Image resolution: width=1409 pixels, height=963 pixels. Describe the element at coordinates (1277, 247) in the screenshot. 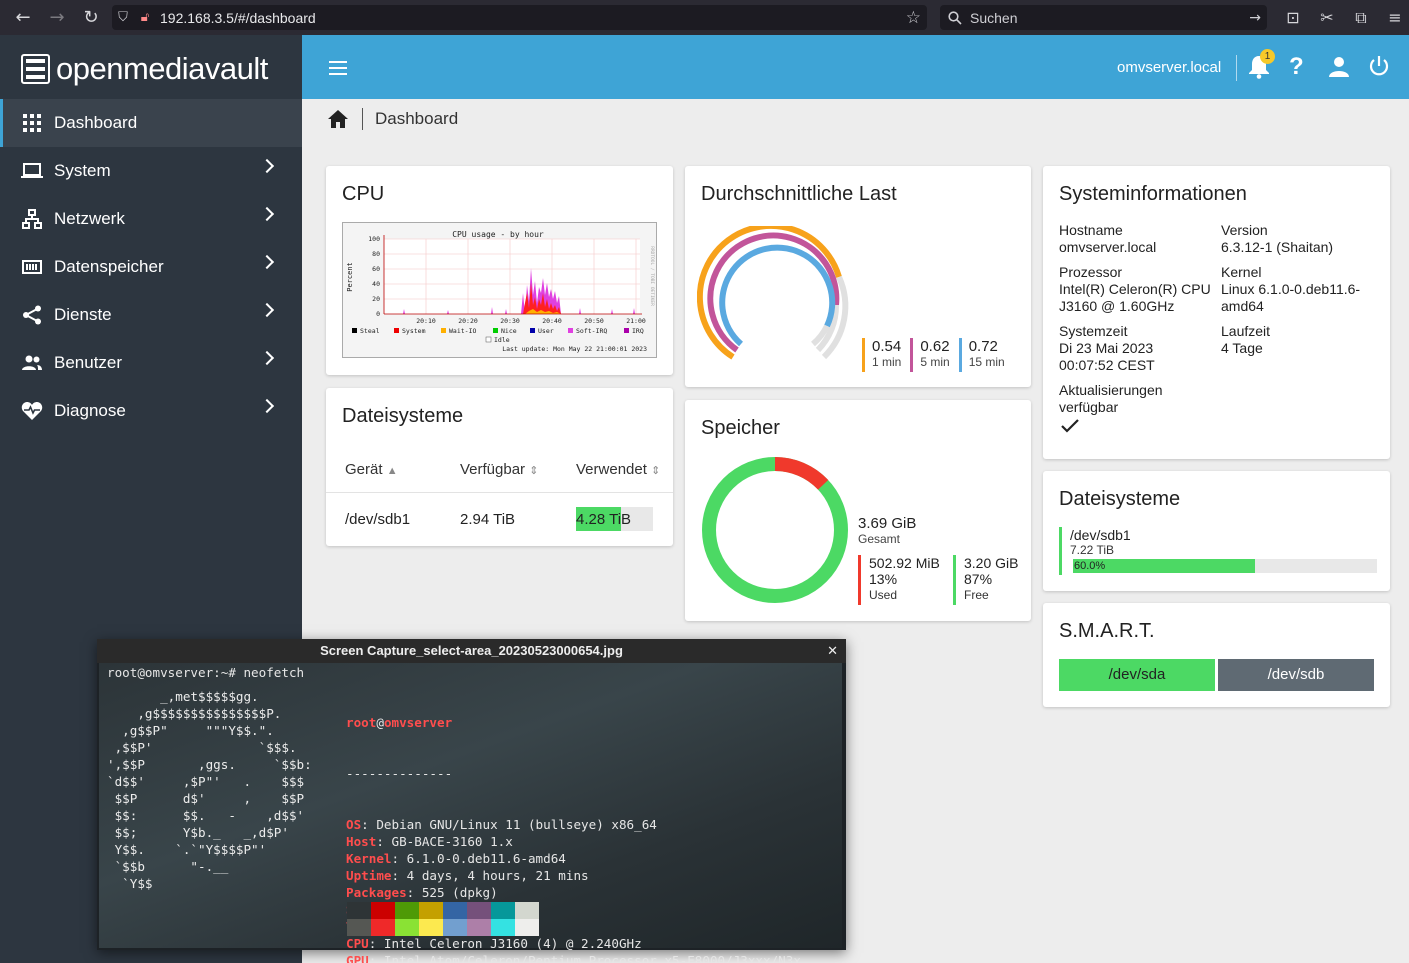

I see `version-value: 6.3.12-1 (Shaitan)` at that location.